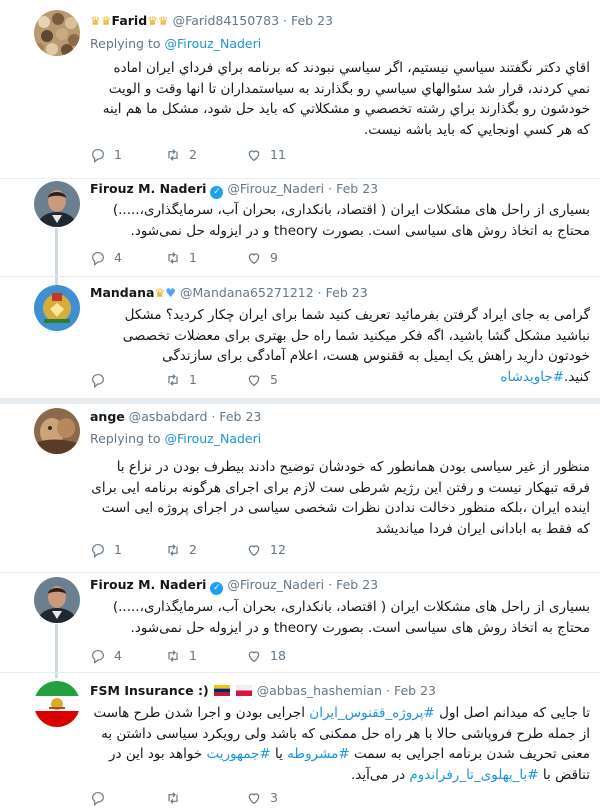  I want to click on like-count: 3, so click(274, 797).